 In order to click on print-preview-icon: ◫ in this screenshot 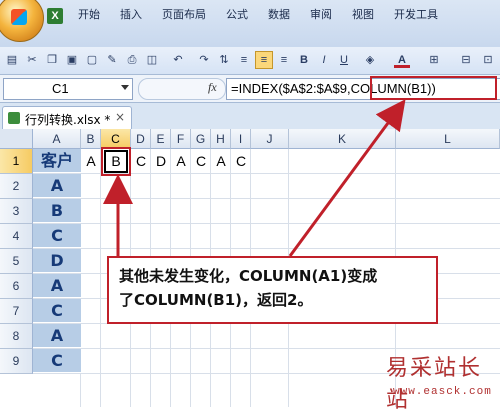, I will do `click(152, 60)`.